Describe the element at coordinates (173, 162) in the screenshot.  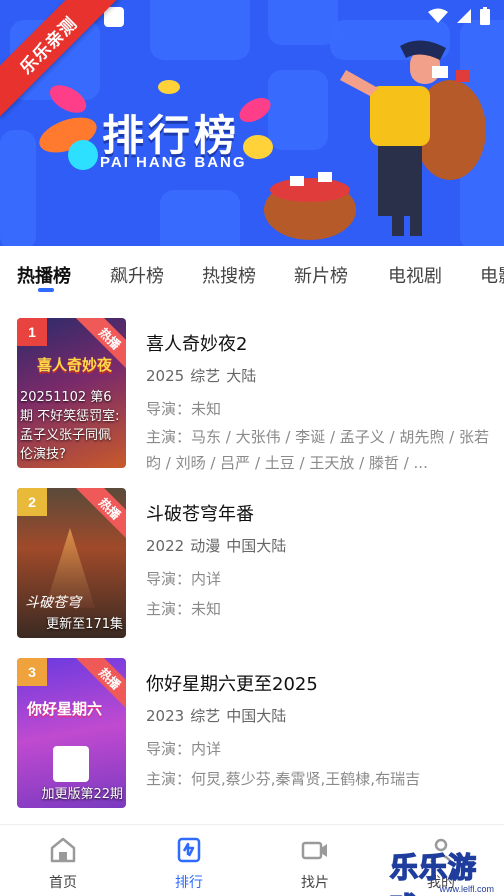
I see `banner-subtitle: PAI HANG BANG` at that location.